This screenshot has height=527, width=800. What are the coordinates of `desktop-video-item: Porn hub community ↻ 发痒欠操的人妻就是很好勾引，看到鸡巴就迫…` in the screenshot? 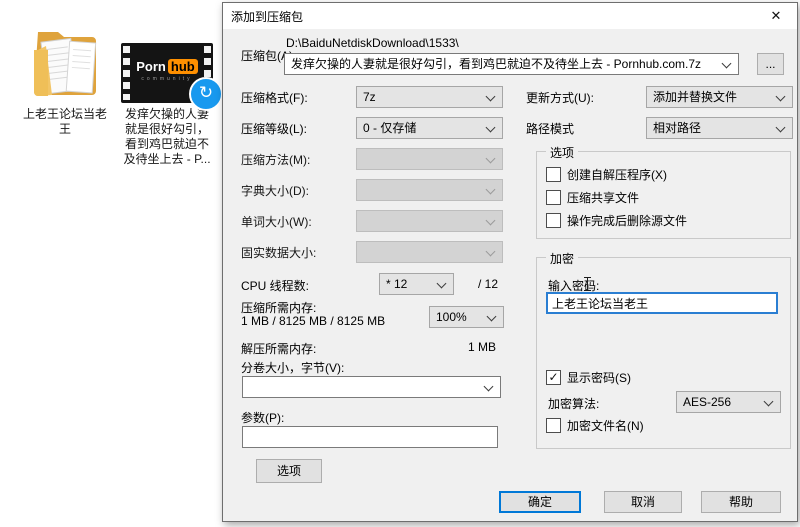 It's located at (170, 105).